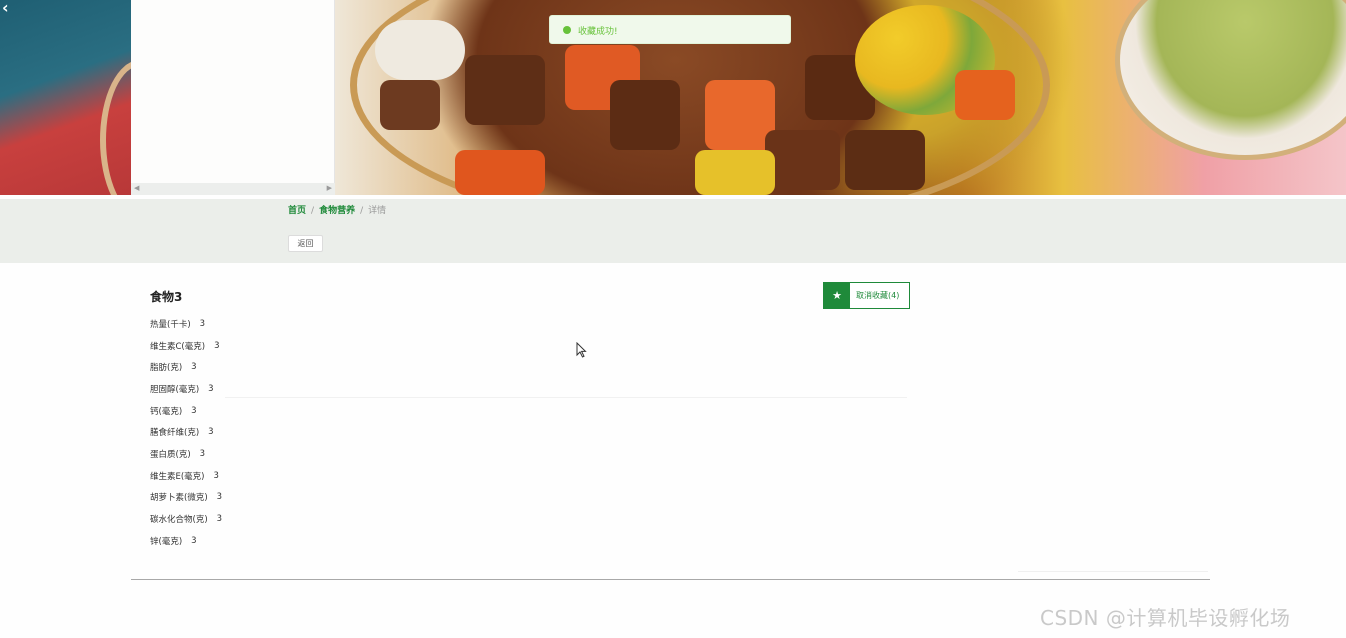  Describe the element at coordinates (377, 211) in the screenshot. I see `breadcrumb-current: 详情` at that location.